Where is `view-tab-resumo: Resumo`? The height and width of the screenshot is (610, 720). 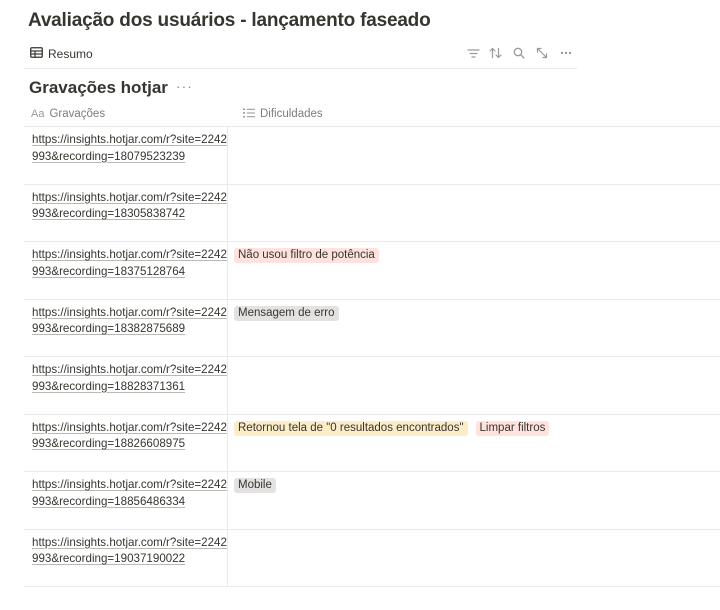
view-tab-resumo: Resumo is located at coordinates (61, 54).